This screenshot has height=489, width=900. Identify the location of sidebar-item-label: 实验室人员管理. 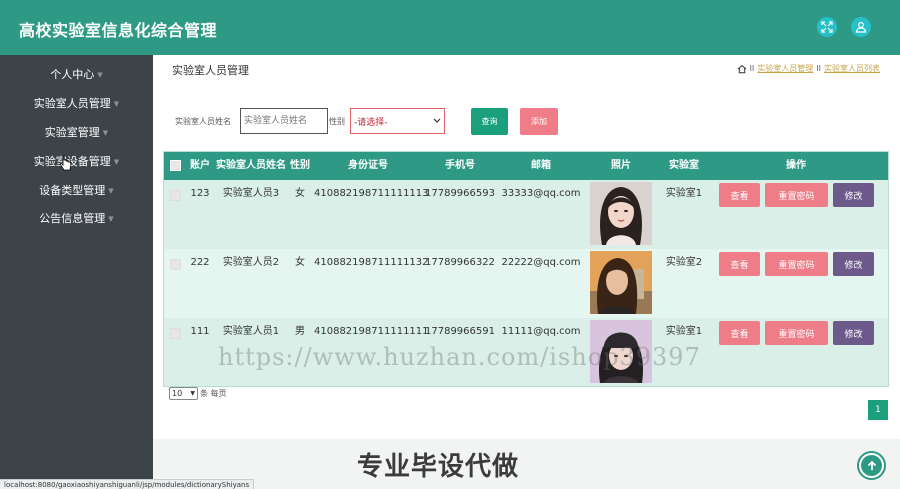
(72, 103).